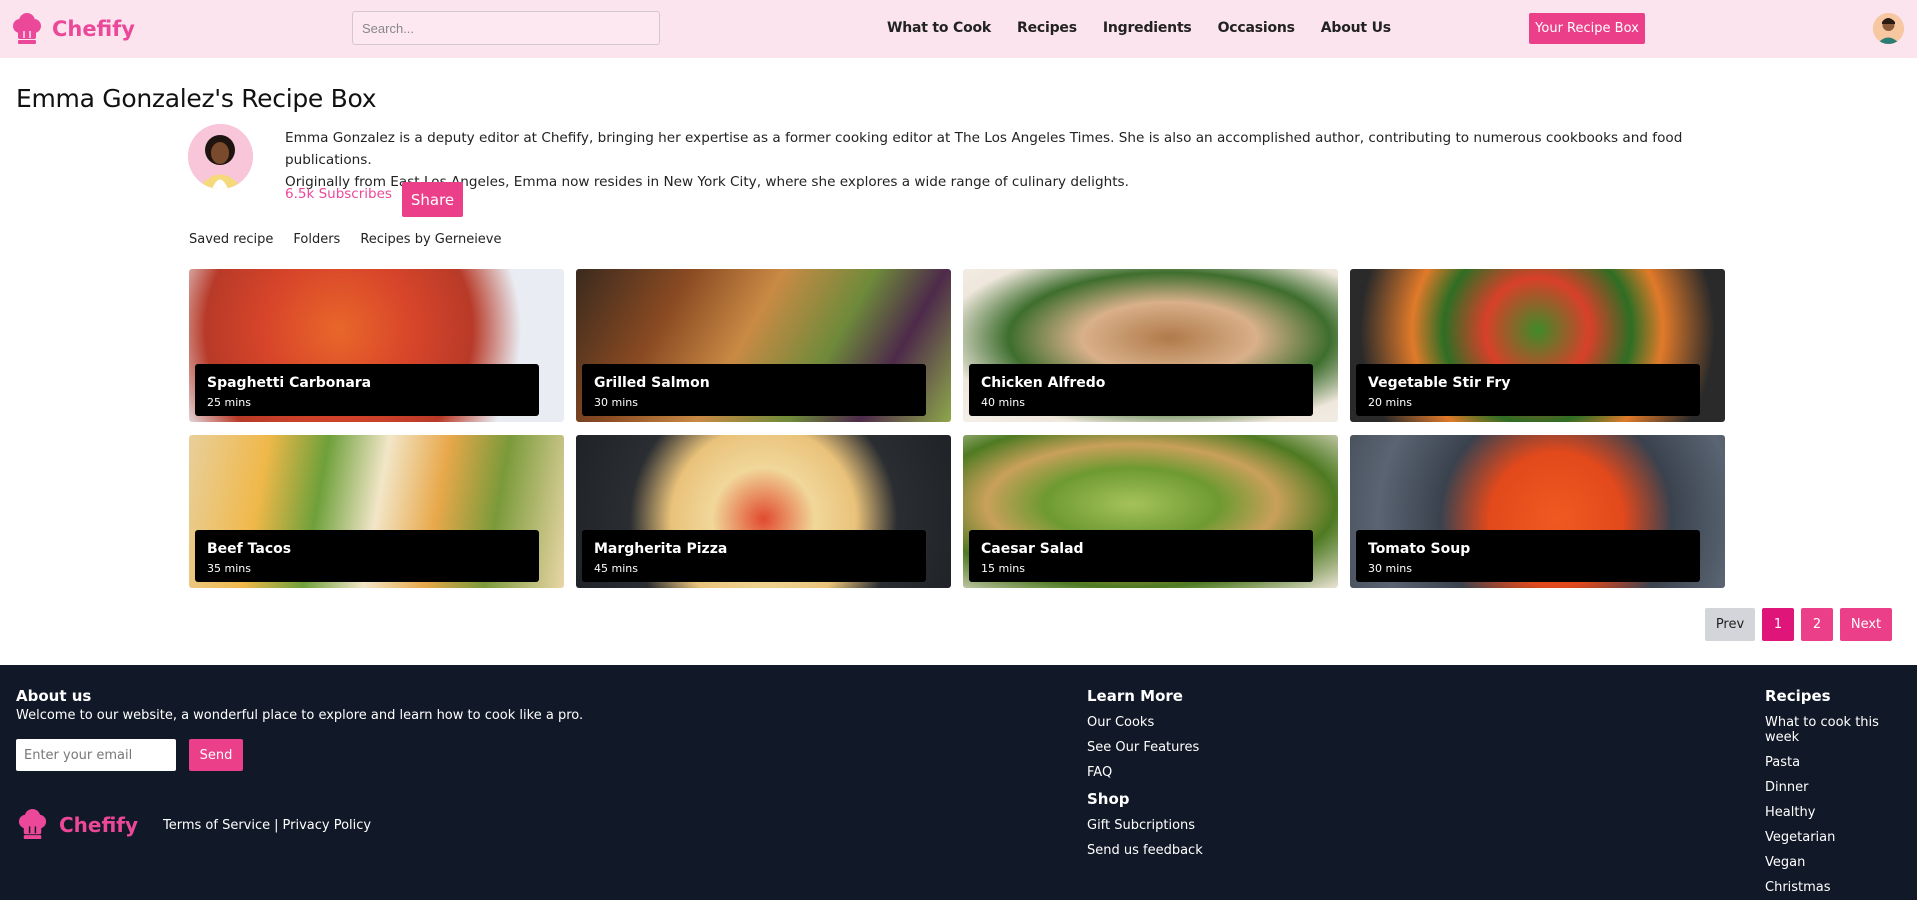 The image size is (1917, 900). Describe the element at coordinates (216, 825) in the screenshot. I see `terms-link: Terms of Service` at that location.